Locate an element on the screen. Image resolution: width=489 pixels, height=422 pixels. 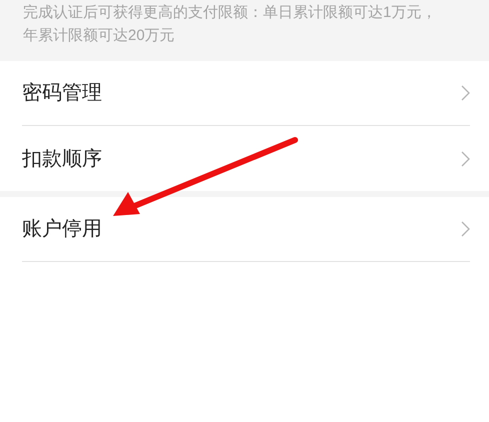
menu-item: 密码管理 is located at coordinates (246, 93).